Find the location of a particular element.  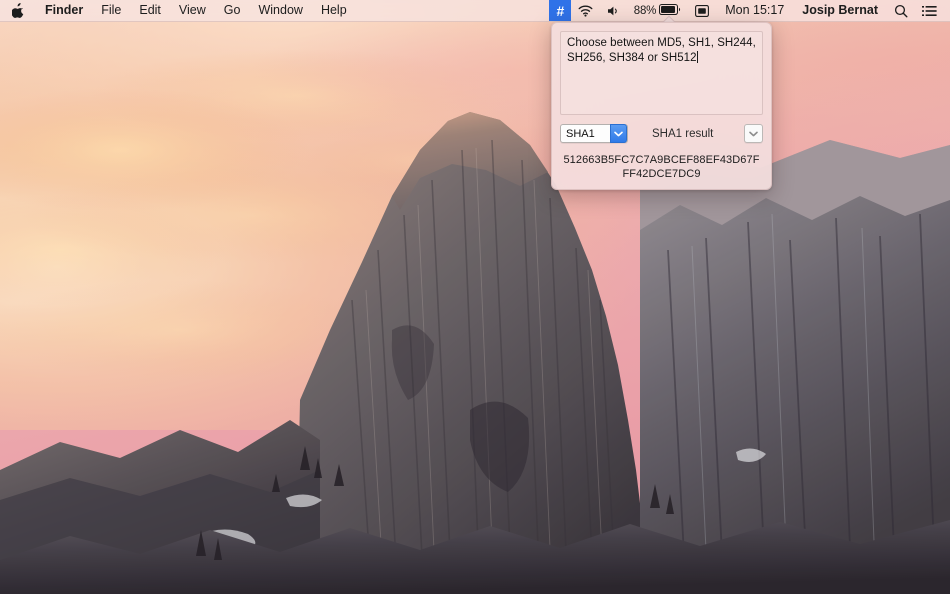

notification-center-icon is located at coordinates (929, 10).